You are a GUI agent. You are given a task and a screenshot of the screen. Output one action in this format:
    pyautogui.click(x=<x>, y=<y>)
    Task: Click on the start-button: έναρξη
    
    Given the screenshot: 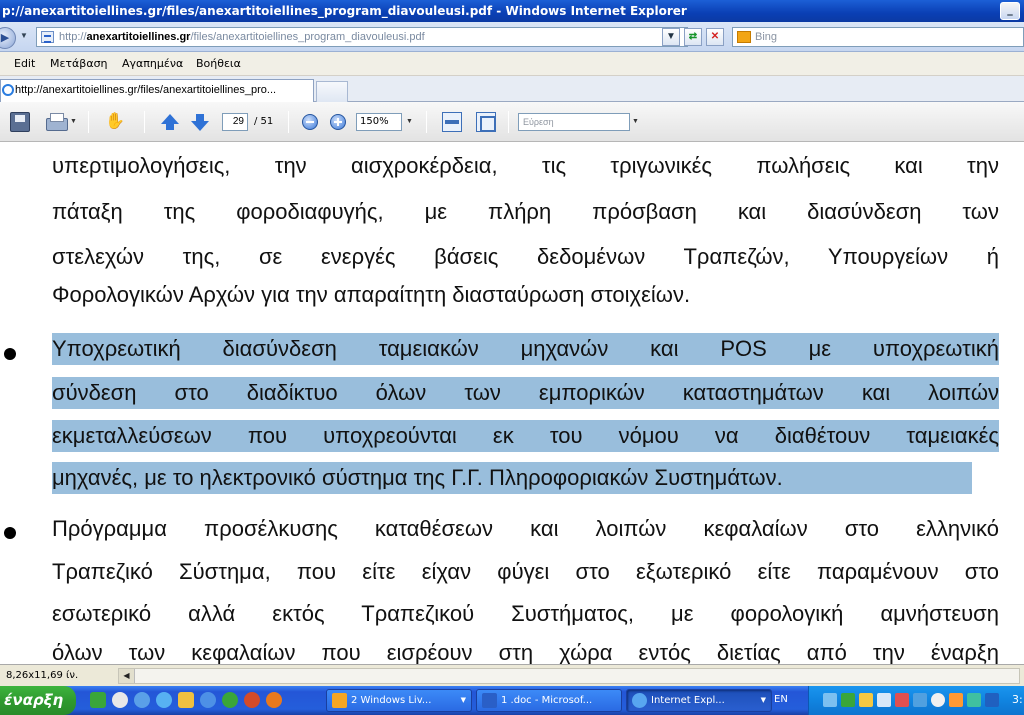 What is the action you would take?
    pyautogui.click(x=38, y=700)
    